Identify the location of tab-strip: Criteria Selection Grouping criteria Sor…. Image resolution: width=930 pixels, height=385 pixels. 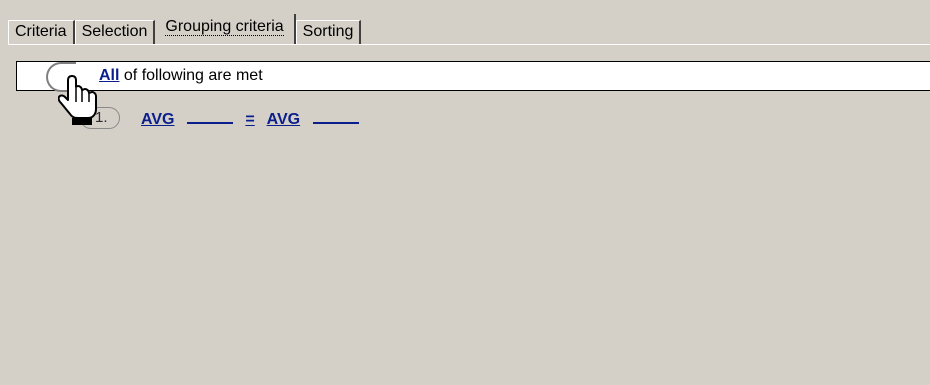
(185, 29).